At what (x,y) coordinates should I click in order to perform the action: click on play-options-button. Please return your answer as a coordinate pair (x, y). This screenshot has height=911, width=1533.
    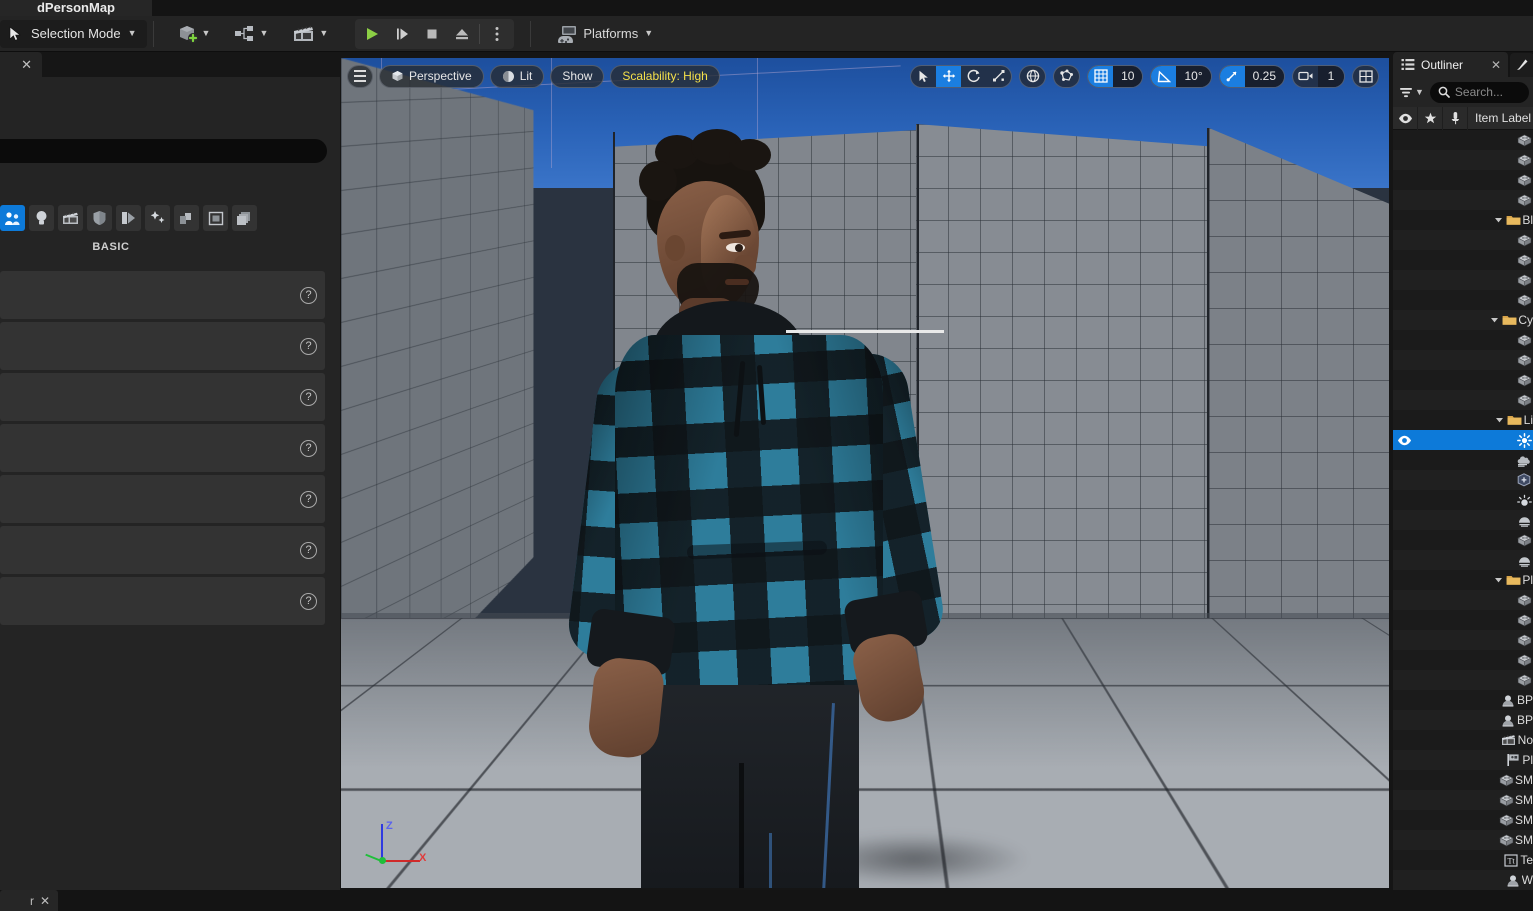
    Looking at the image, I should click on (497, 34).